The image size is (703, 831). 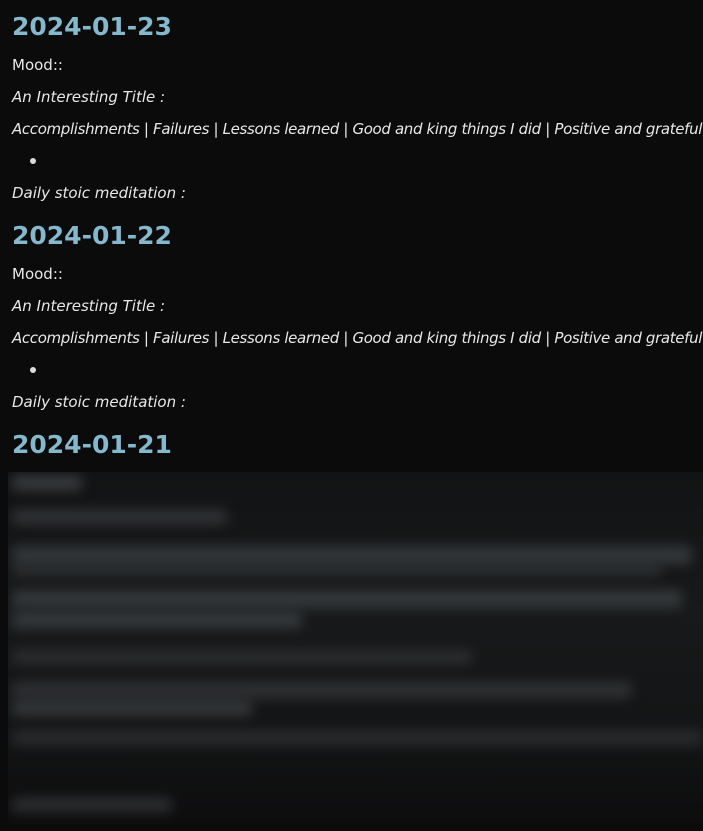 I want to click on entry-date-heading: 2024-01-23, so click(x=357, y=21).